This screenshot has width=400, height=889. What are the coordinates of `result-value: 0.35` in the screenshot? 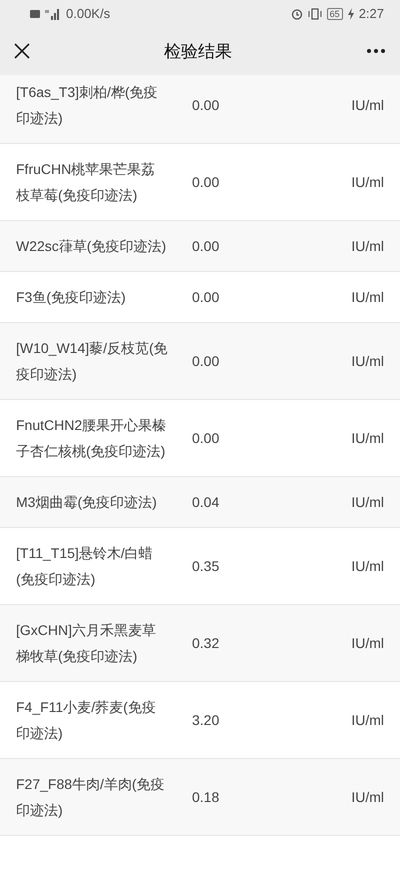 It's located at (206, 566).